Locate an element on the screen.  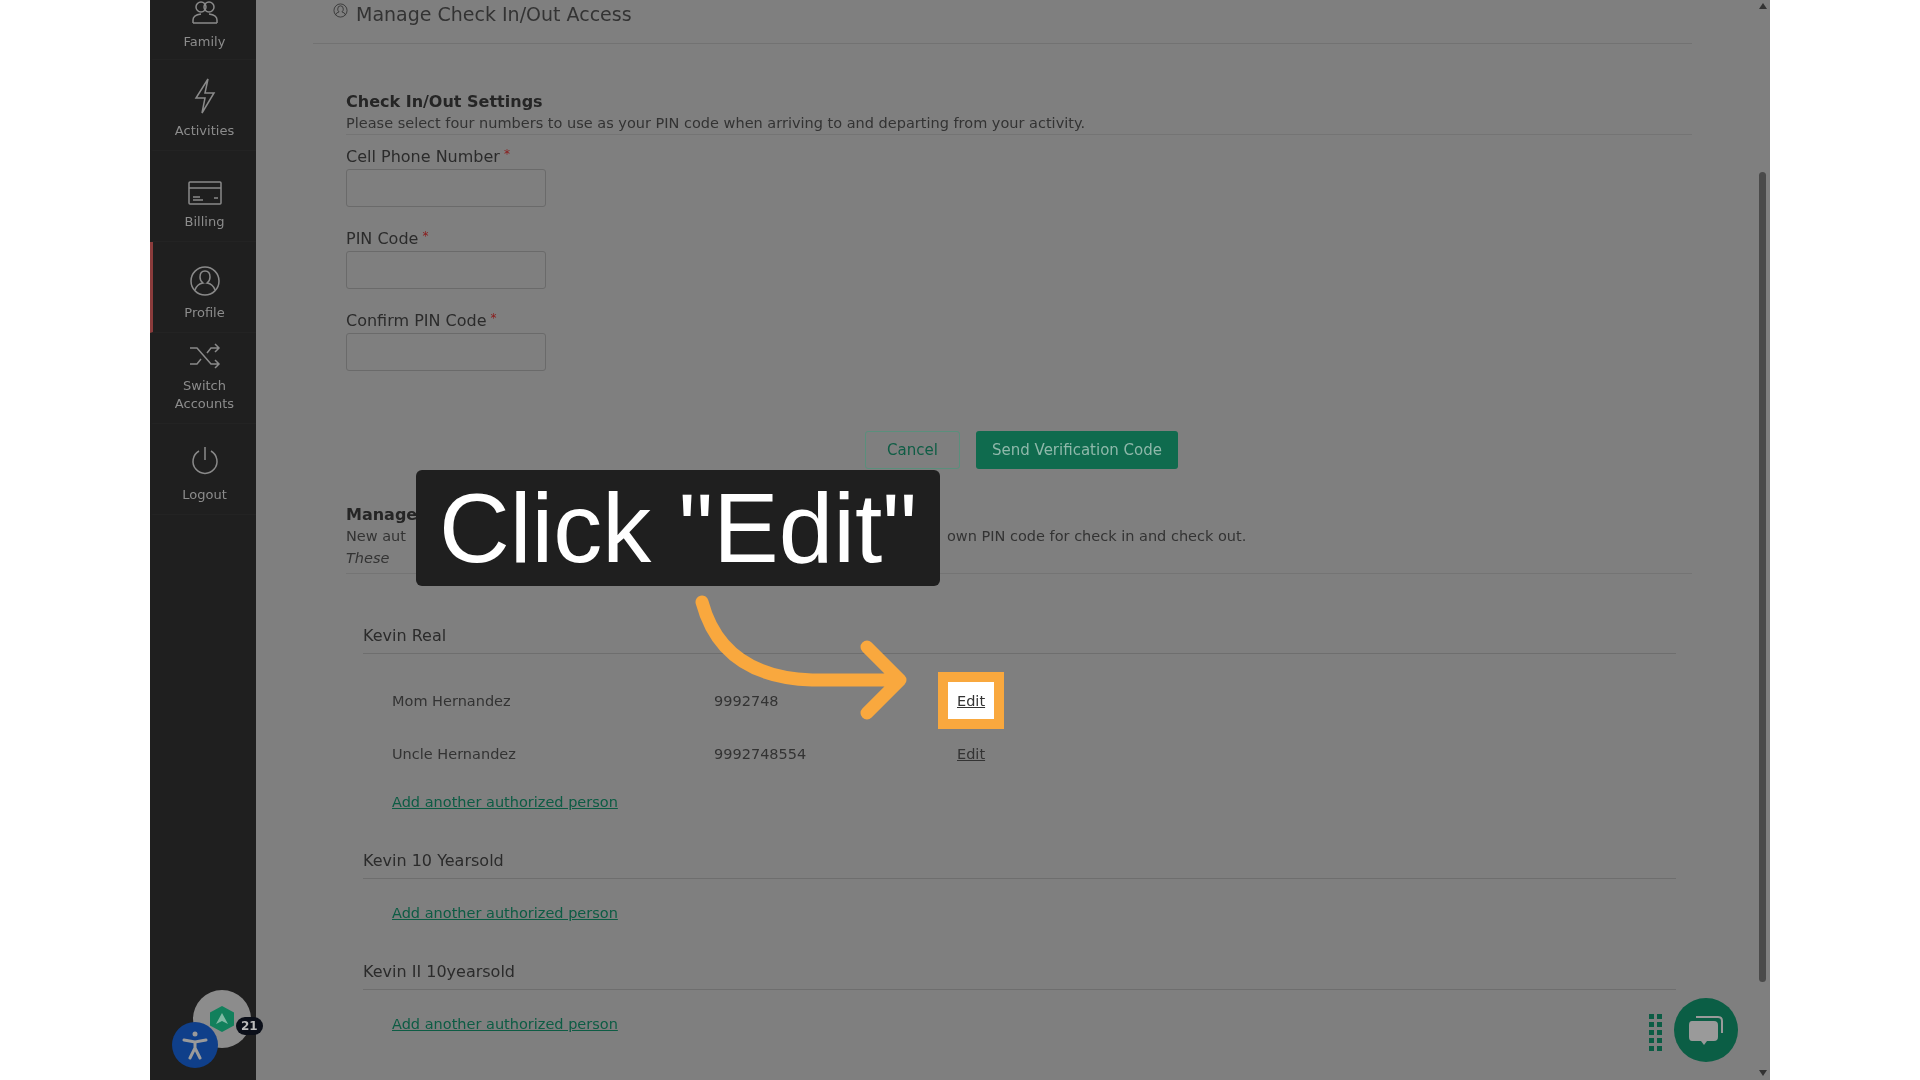
person-name: Uncle Hernandez is located at coordinates (454, 753).